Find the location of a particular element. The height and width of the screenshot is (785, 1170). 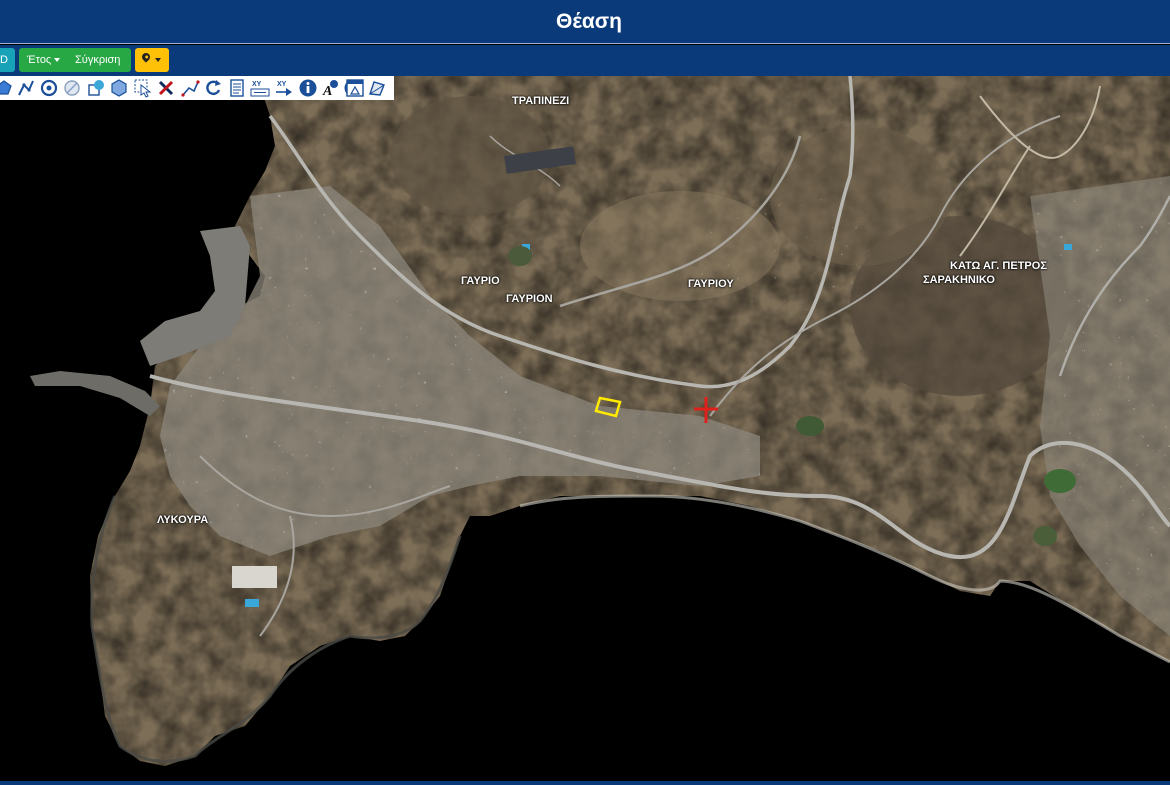

title-bar: Θέαση is located at coordinates (585, 22).